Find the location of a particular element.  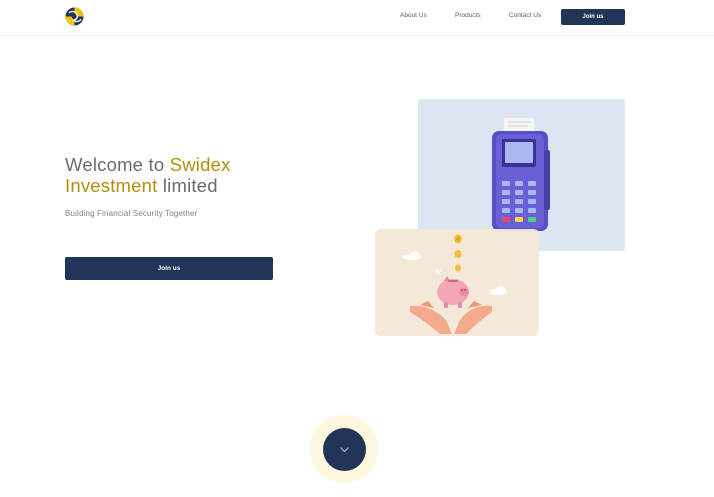

scroll-down-button is located at coordinates (344, 449).